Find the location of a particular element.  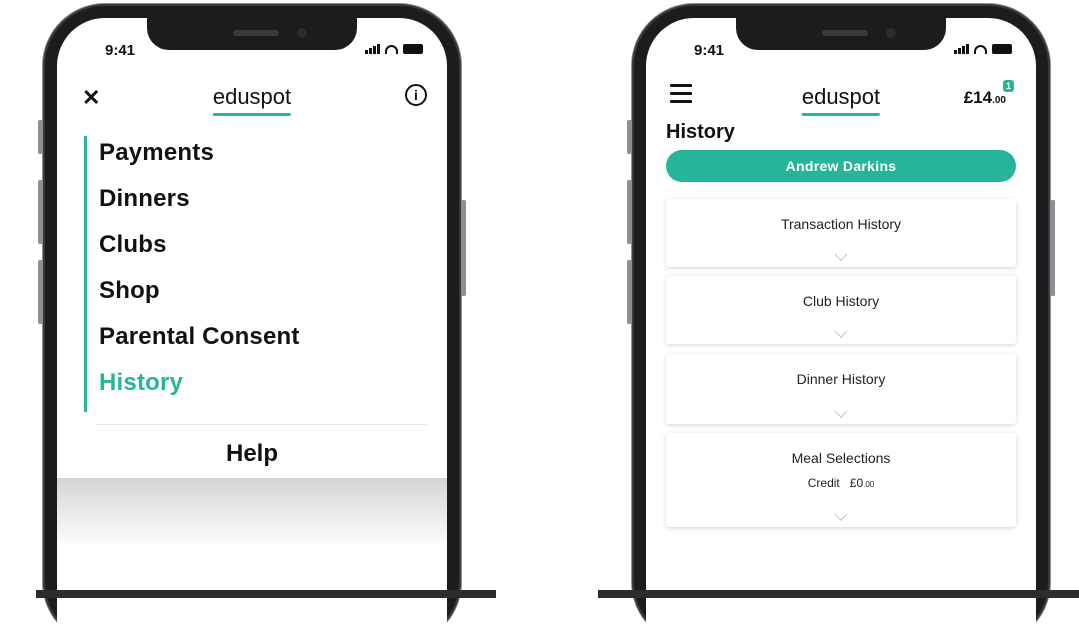

transaction-history-card: Transaction History is located at coordinates (841, 233).